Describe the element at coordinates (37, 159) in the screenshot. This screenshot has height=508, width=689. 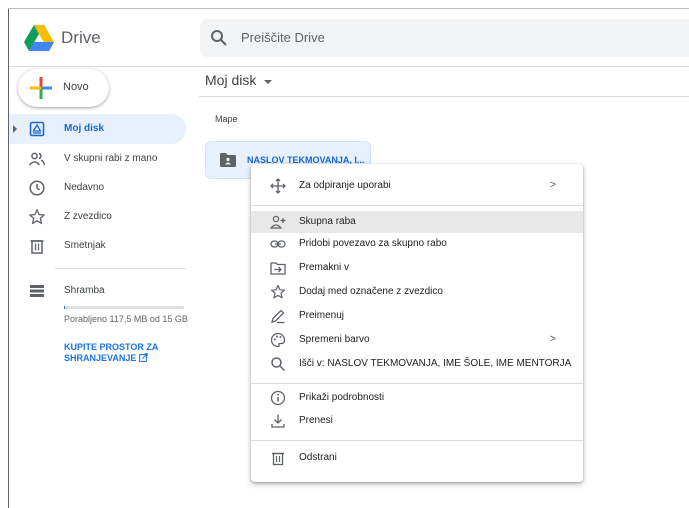
I see `shared-icon` at that location.